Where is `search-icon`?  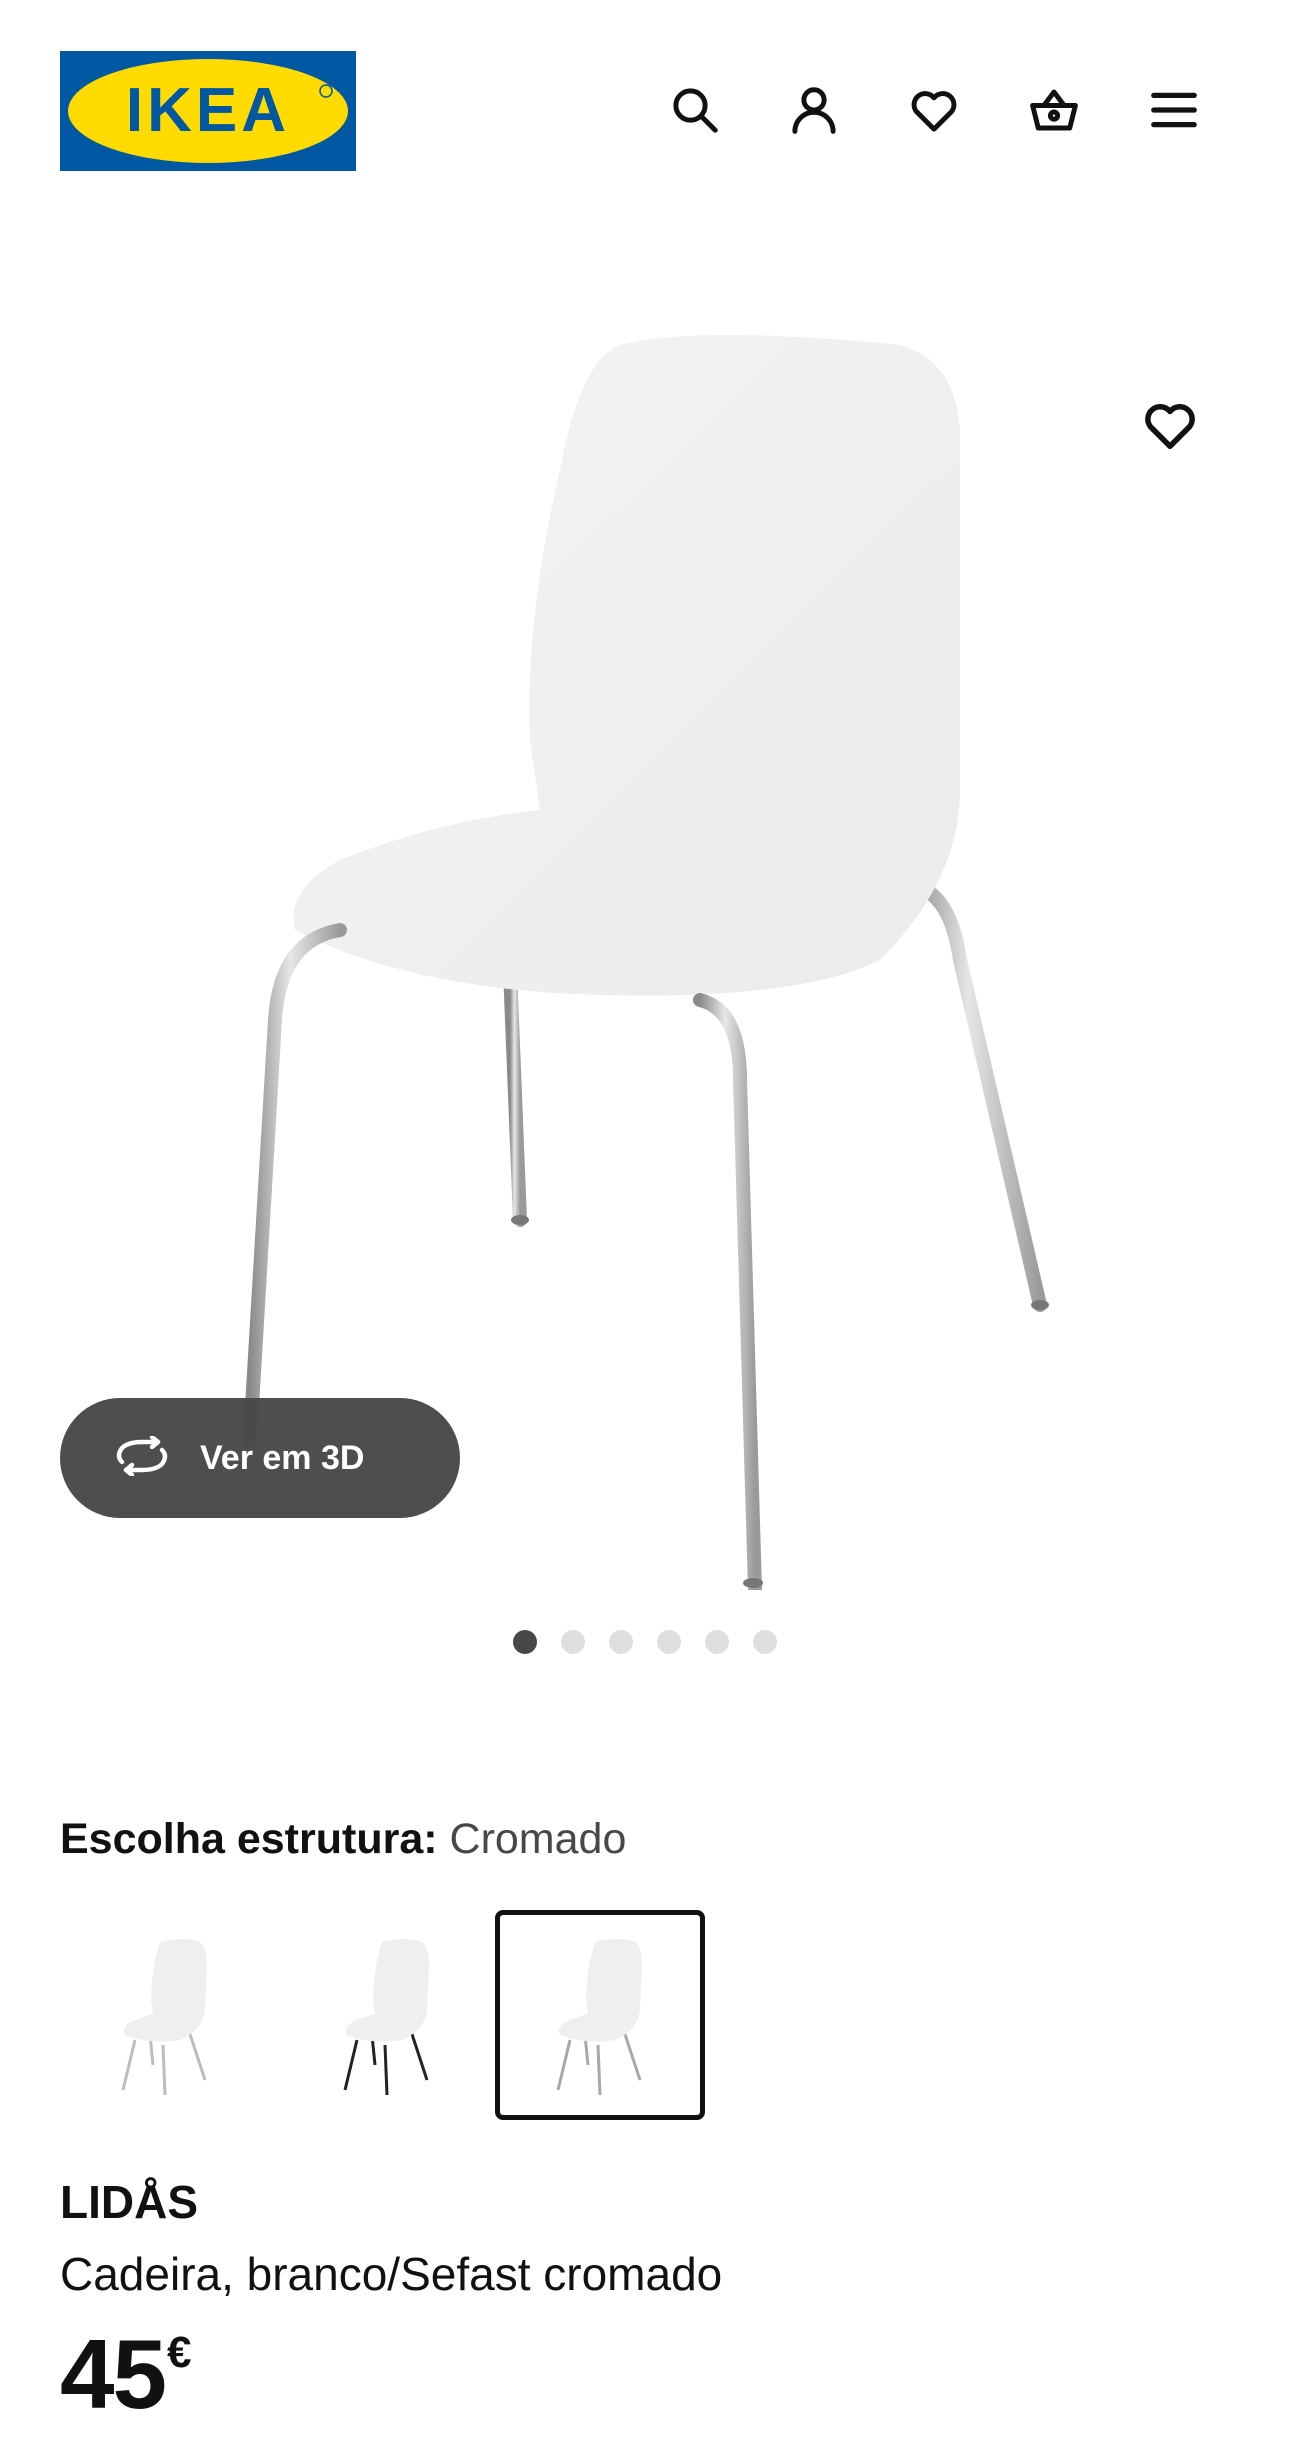 search-icon is located at coordinates (695, 110).